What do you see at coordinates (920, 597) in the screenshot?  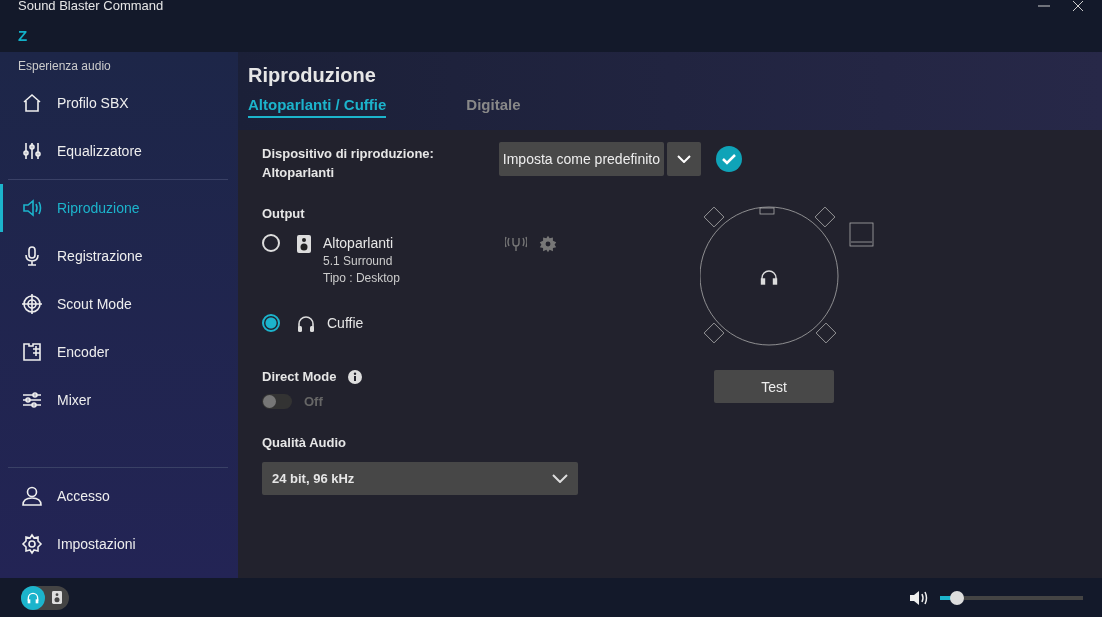 I see `volume-icon` at bounding box center [920, 597].